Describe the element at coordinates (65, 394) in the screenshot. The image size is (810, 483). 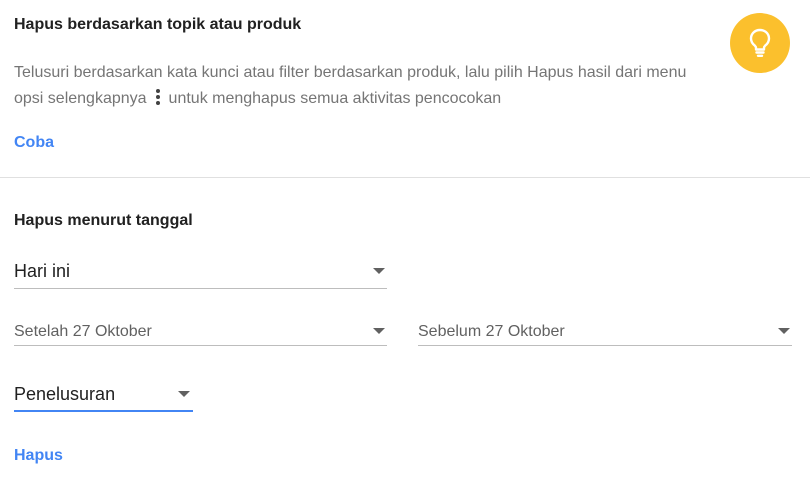
I see `product-value: Penelusuran` at that location.